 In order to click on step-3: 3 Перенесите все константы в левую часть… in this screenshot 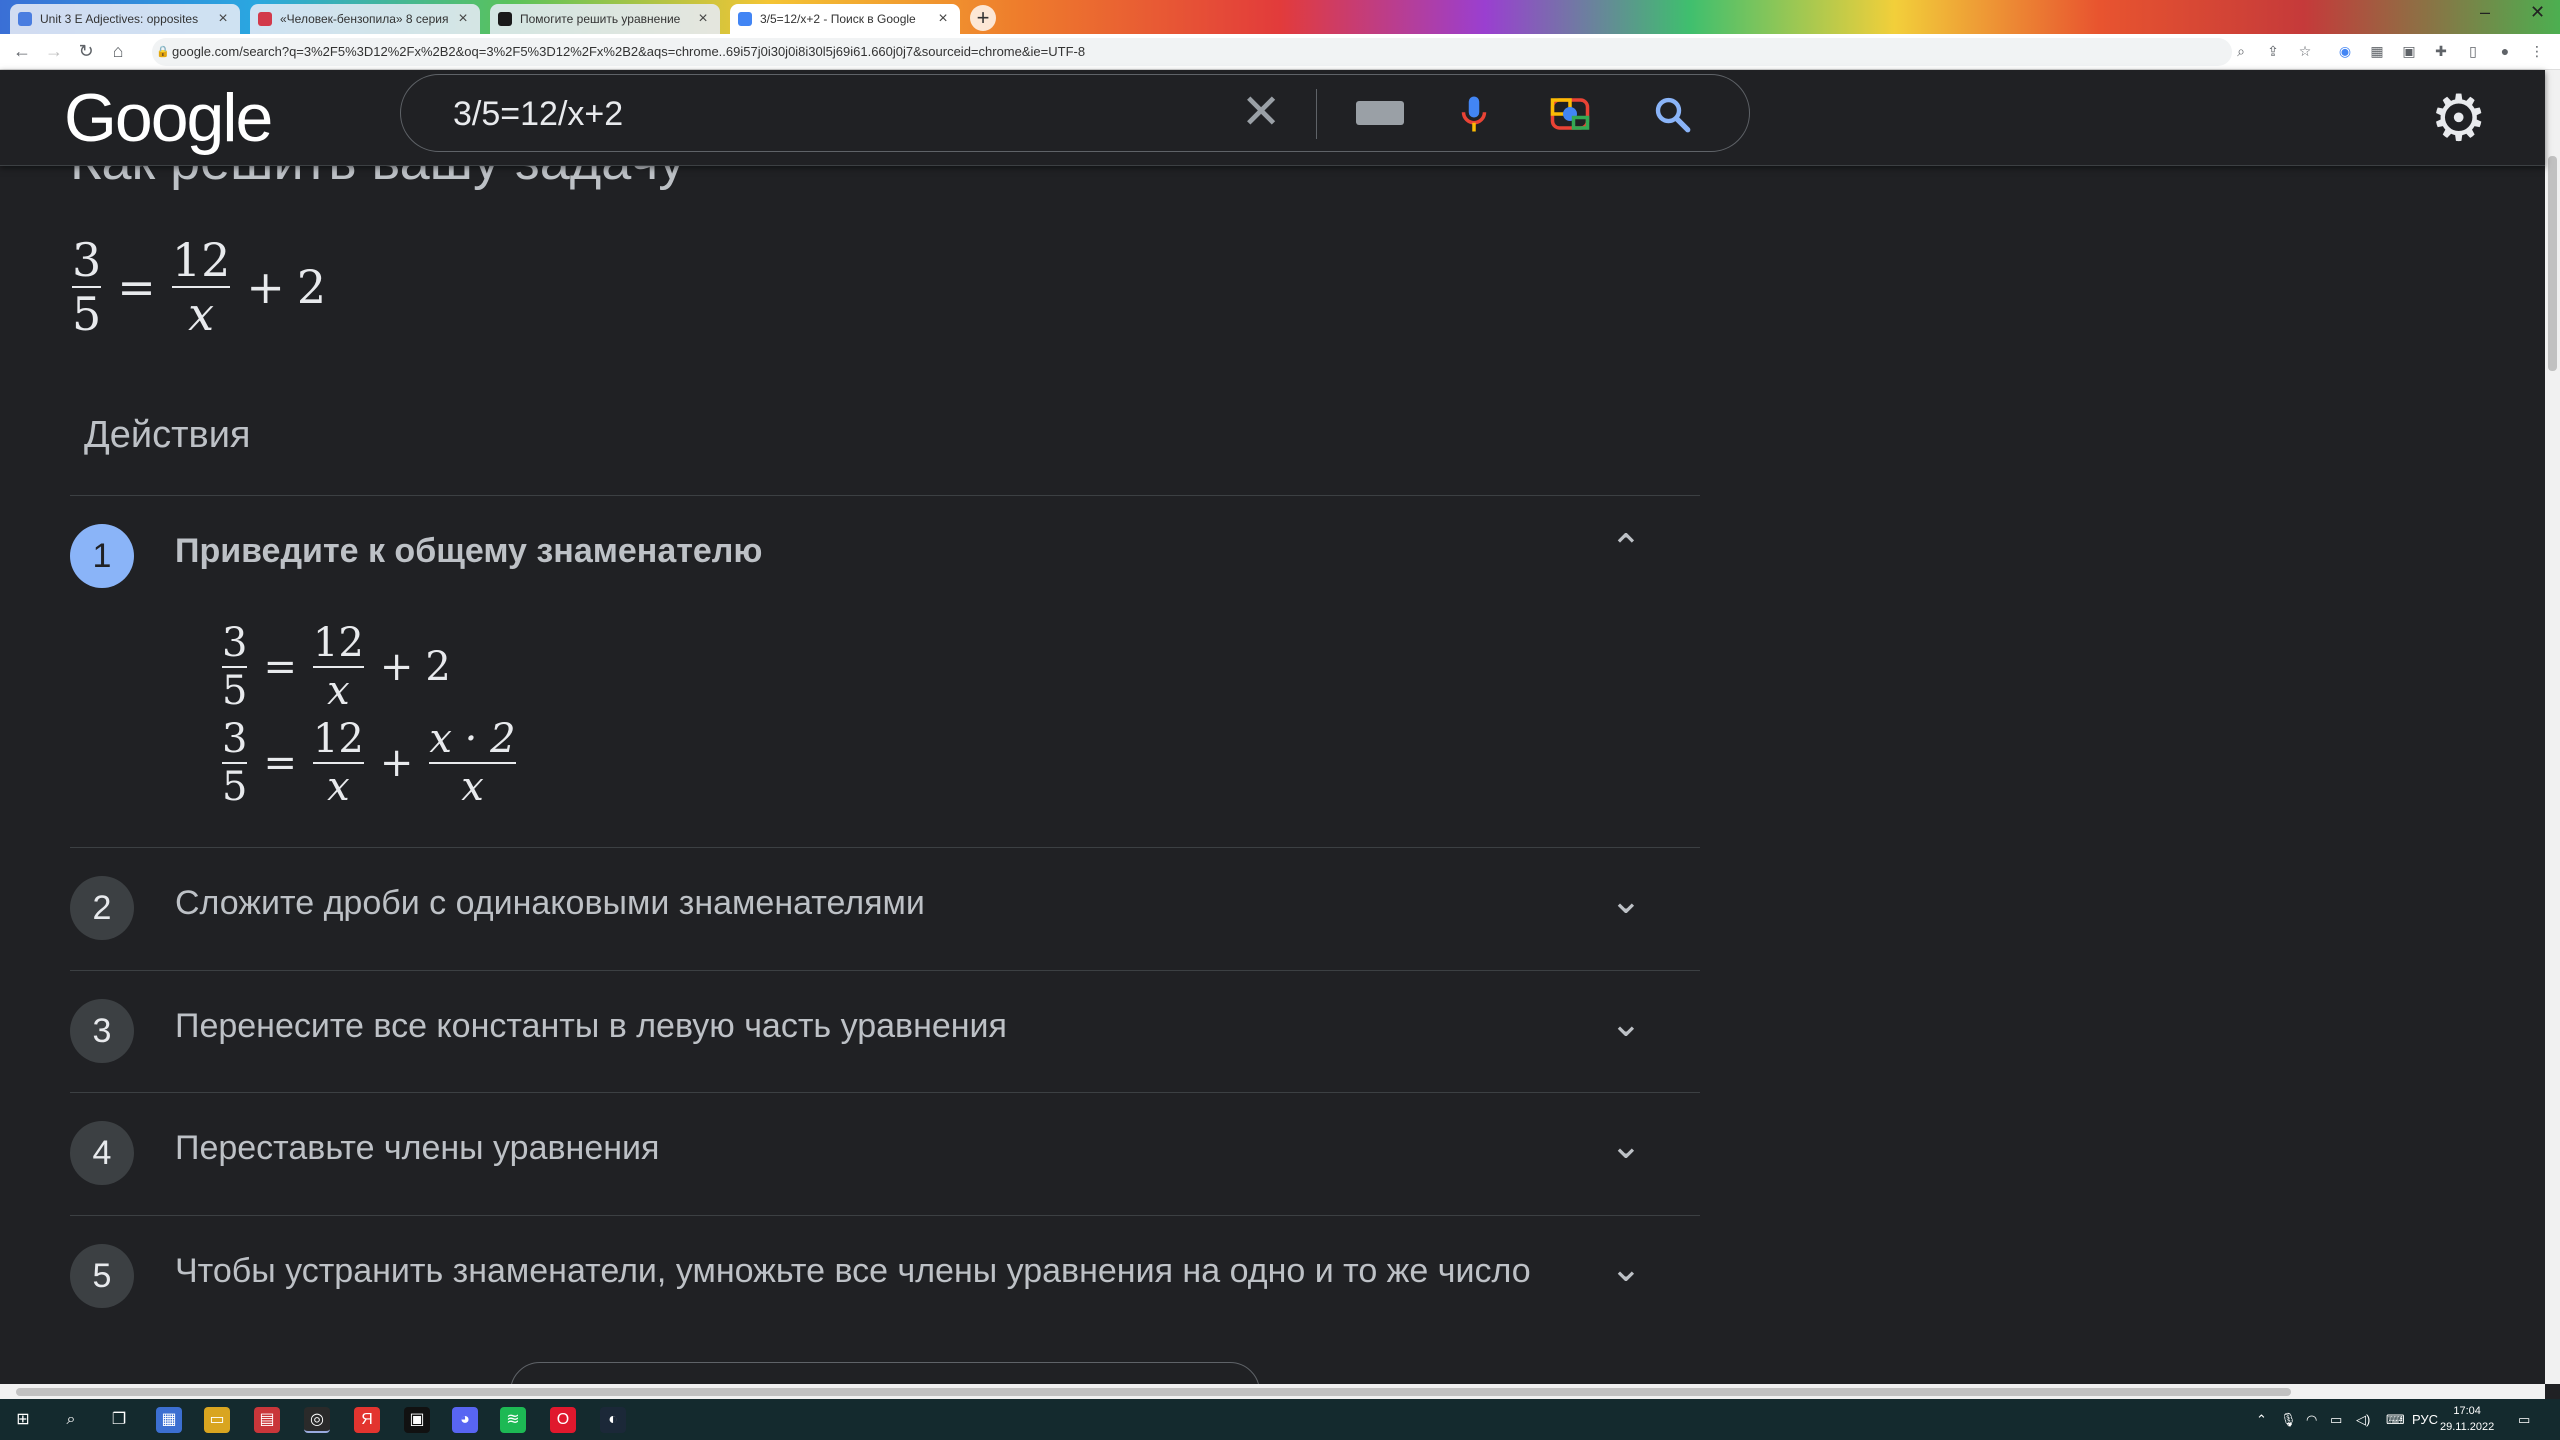, I will do `click(885, 1031)`.